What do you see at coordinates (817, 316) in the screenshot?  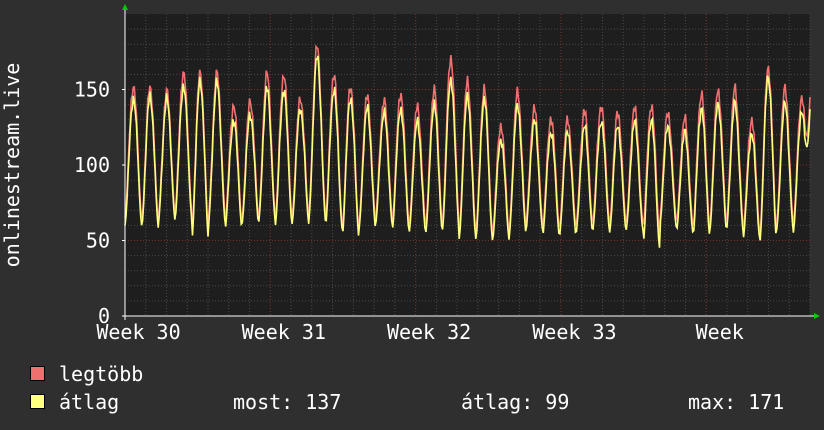 I see `x-axis-arrow` at bounding box center [817, 316].